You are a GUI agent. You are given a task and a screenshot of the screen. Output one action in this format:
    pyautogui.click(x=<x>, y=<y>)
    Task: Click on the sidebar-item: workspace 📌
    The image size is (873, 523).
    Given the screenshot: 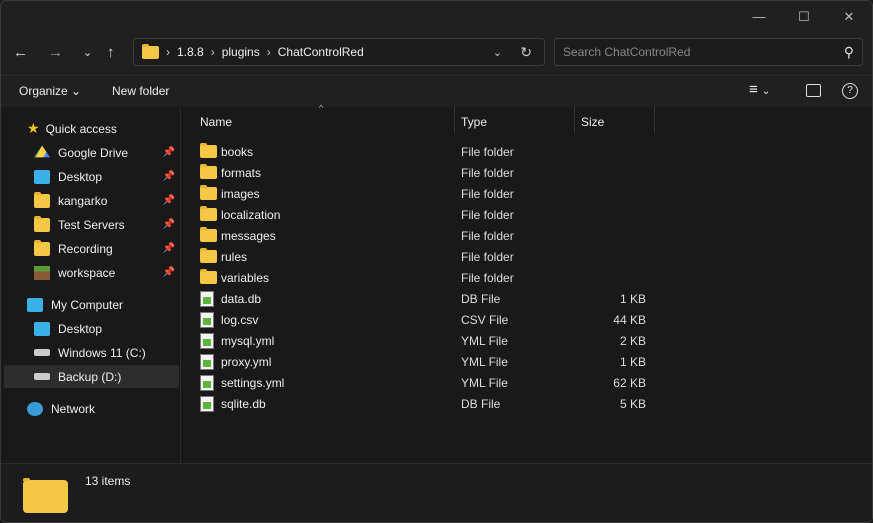 What is the action you would take?
    pyautogui.click(x=91, y=272)
    